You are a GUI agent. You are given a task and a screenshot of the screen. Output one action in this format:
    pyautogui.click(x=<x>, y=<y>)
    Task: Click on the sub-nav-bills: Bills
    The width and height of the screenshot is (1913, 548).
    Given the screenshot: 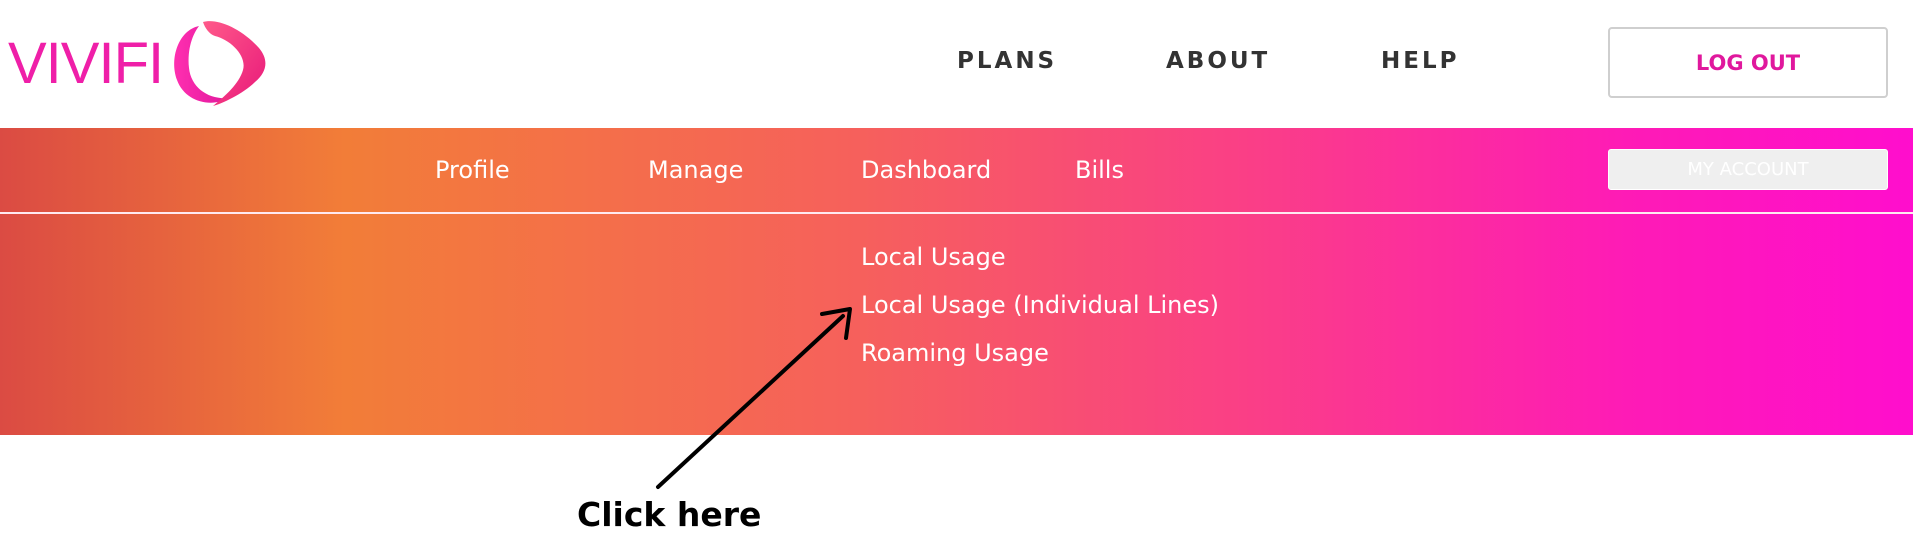 What is the action you would take?
    pyautogui.click(x=1099, y=170)
    